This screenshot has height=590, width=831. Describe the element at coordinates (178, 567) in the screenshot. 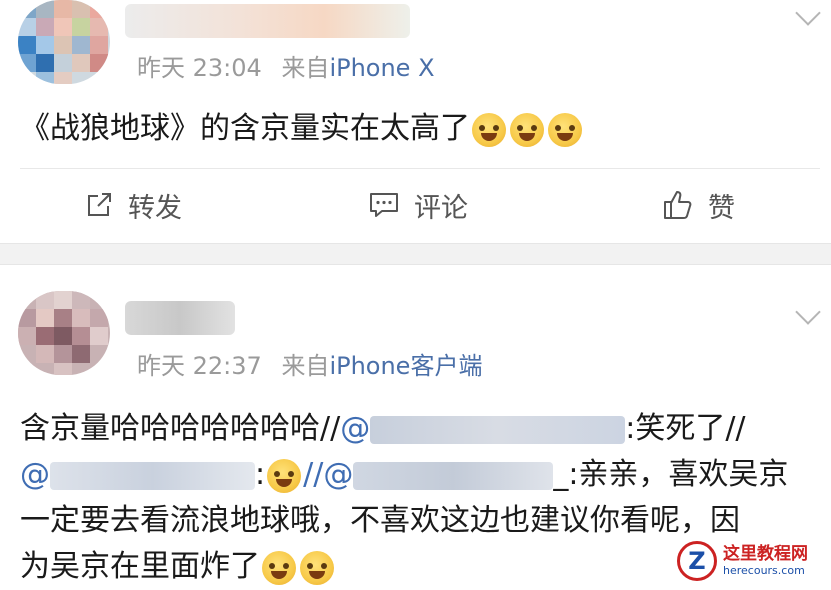

I see `post-text-line-4: 为吴京在里面炸了` at that location.